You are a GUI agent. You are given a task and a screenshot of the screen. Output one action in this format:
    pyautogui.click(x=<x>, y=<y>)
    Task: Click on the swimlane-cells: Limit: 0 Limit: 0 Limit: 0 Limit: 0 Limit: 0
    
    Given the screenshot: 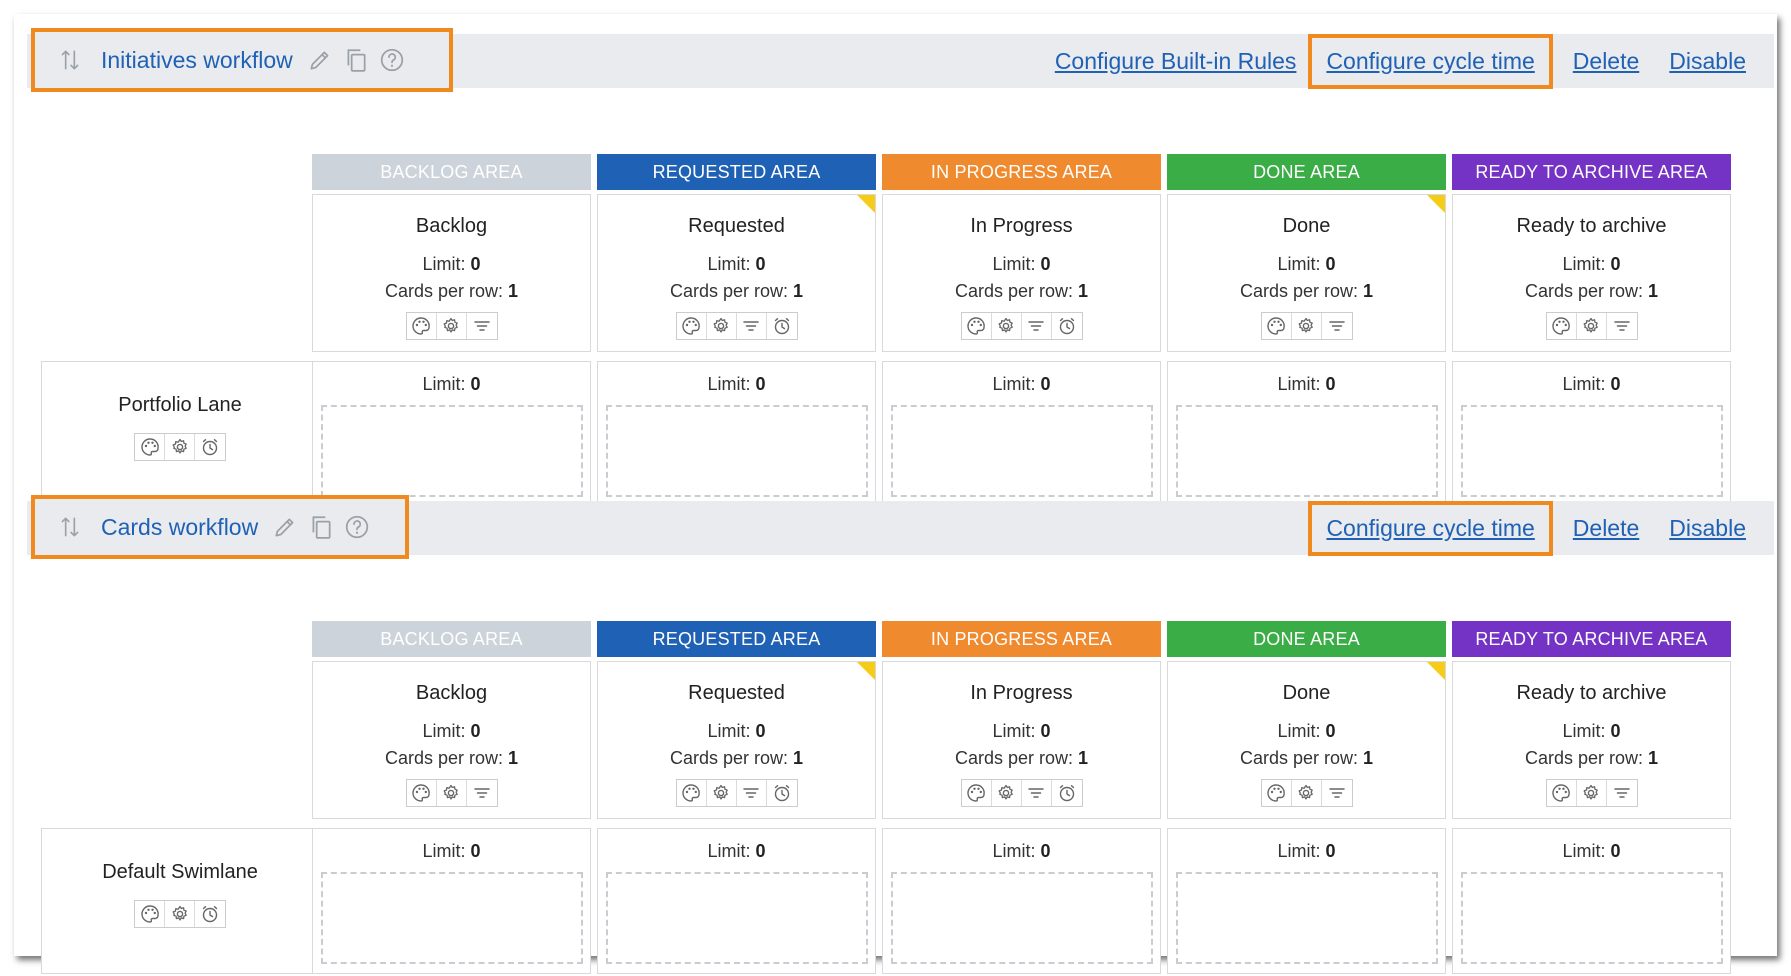 What is the action you would take?
    pyautogui.click(x=1024, y=434)
    